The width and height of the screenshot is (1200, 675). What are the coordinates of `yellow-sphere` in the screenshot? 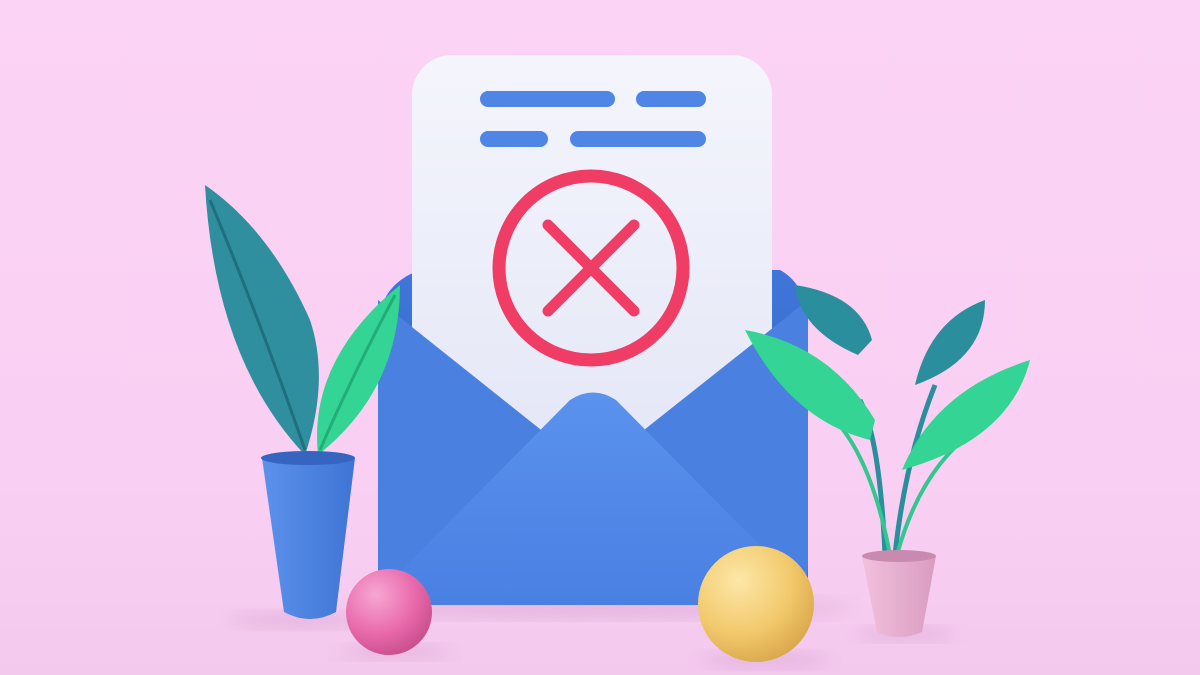 It's located at (756, 604).